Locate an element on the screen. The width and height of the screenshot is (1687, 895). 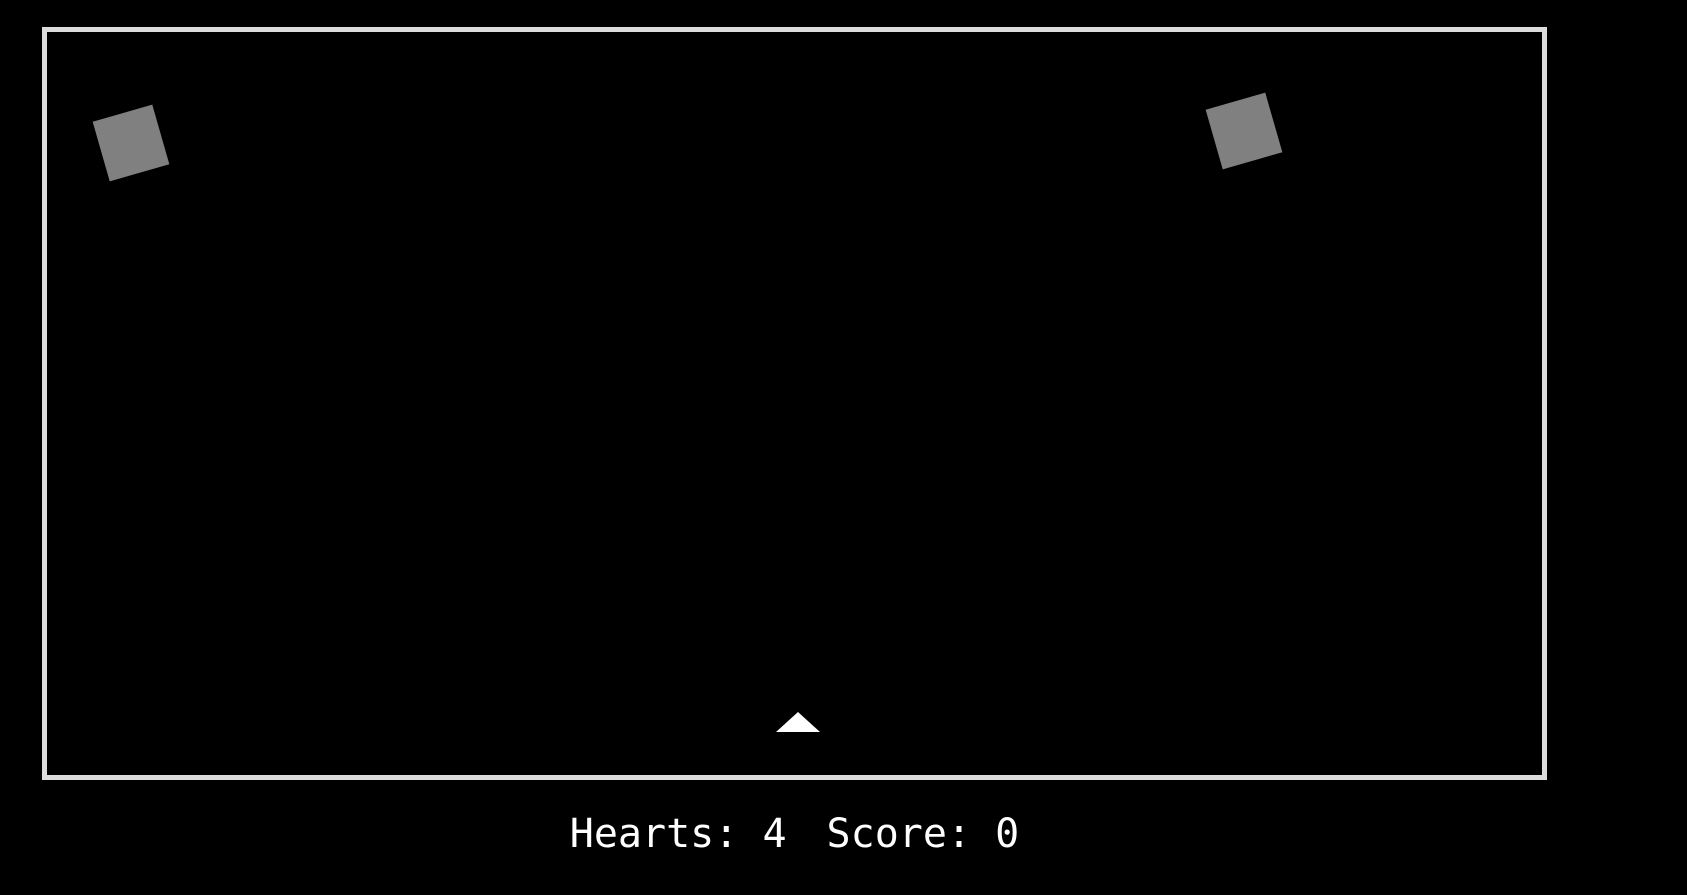
score-label: Score: is located at coordinates (899, 834).